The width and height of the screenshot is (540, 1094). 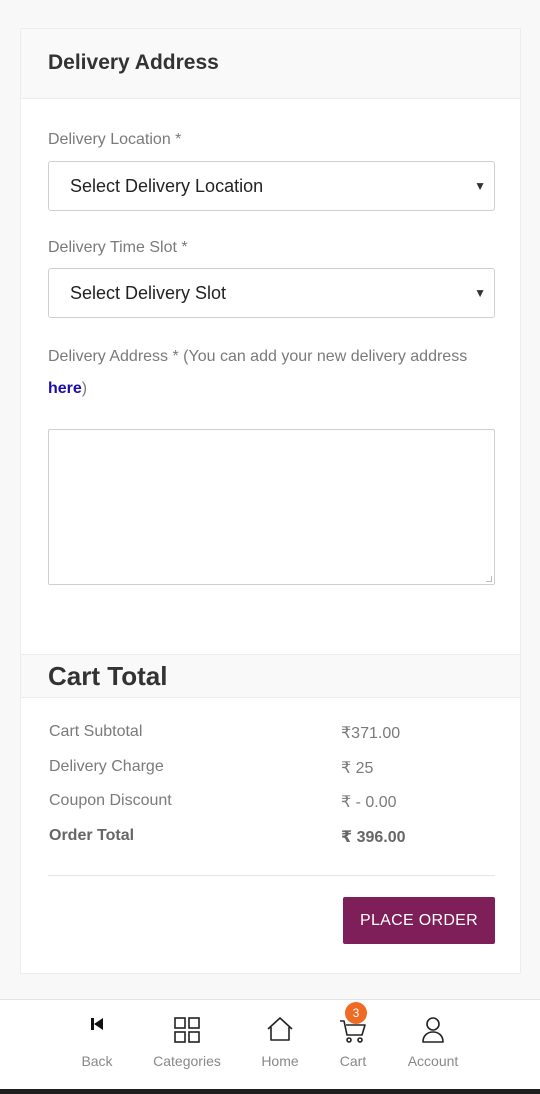 I want to click on delivery-location-select: Select Delivery Location ▼, so click(x=271, y=186).